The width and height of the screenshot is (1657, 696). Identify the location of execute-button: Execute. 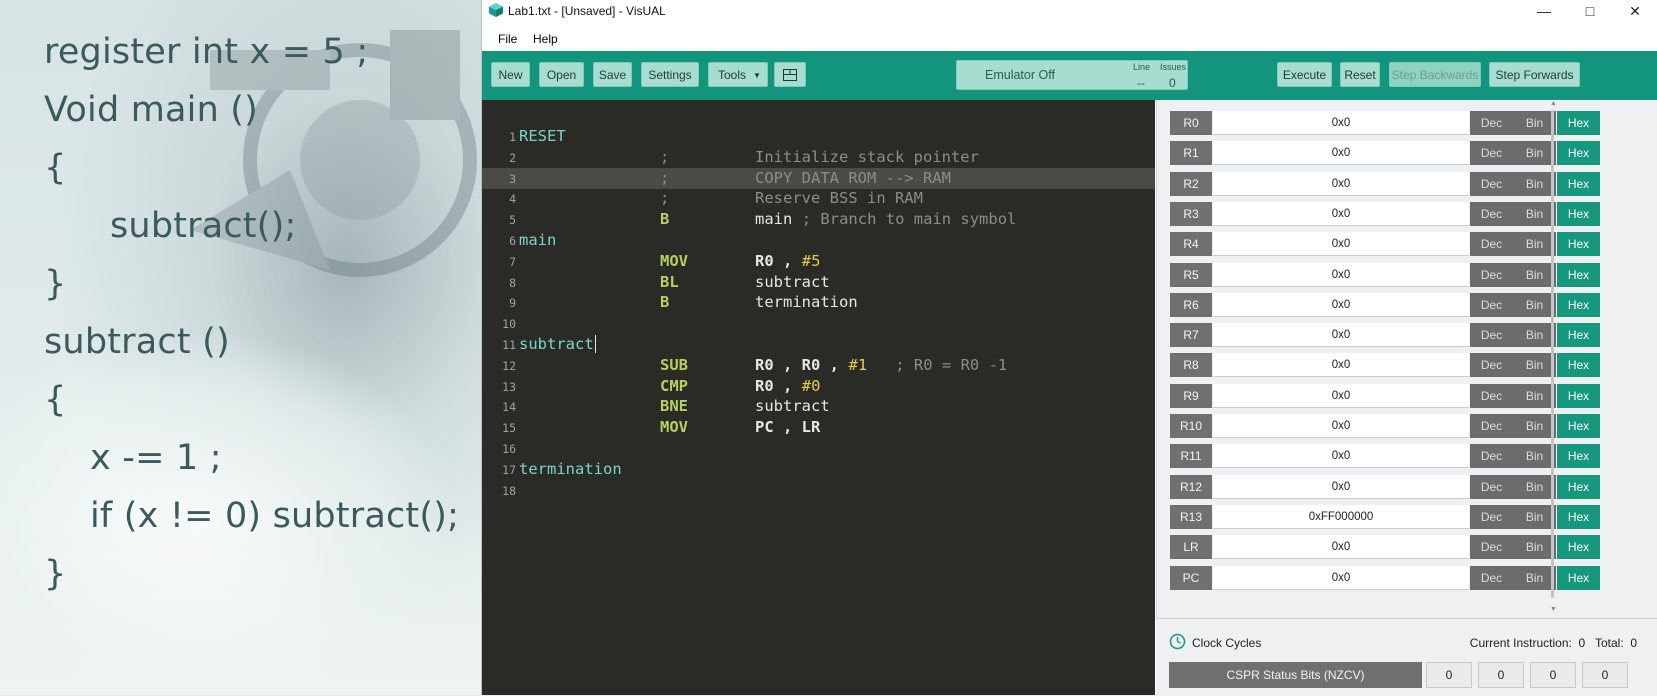
(1304, 74).